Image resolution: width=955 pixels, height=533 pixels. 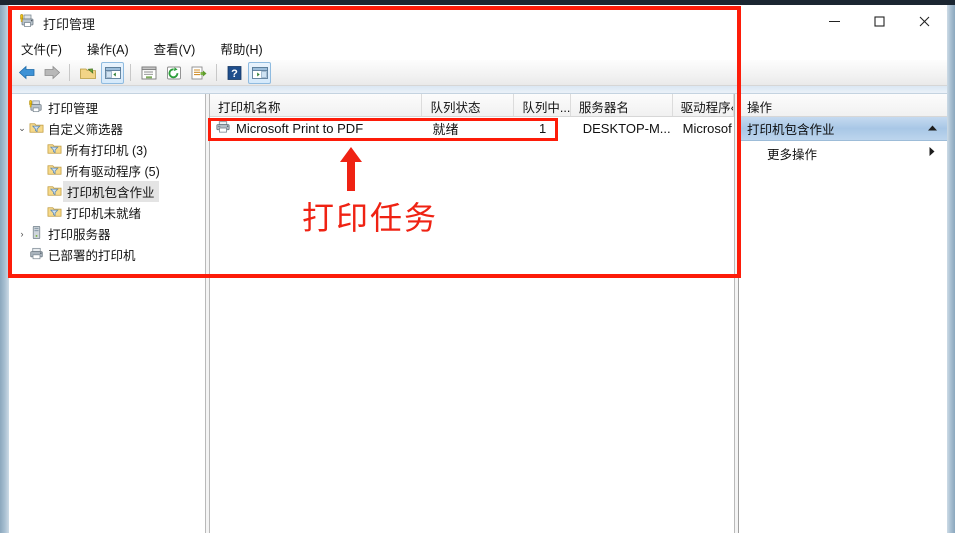 I want to click on caret-right-icon, so click(x=932, y=153).